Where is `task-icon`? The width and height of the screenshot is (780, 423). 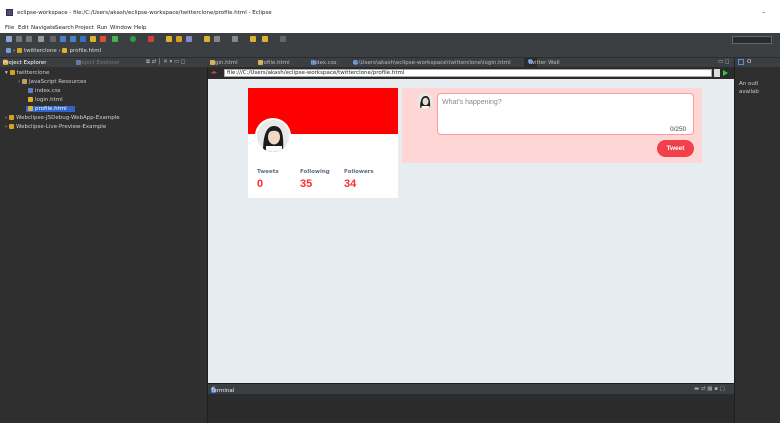 task-icon is located at coordinates (207, 39).